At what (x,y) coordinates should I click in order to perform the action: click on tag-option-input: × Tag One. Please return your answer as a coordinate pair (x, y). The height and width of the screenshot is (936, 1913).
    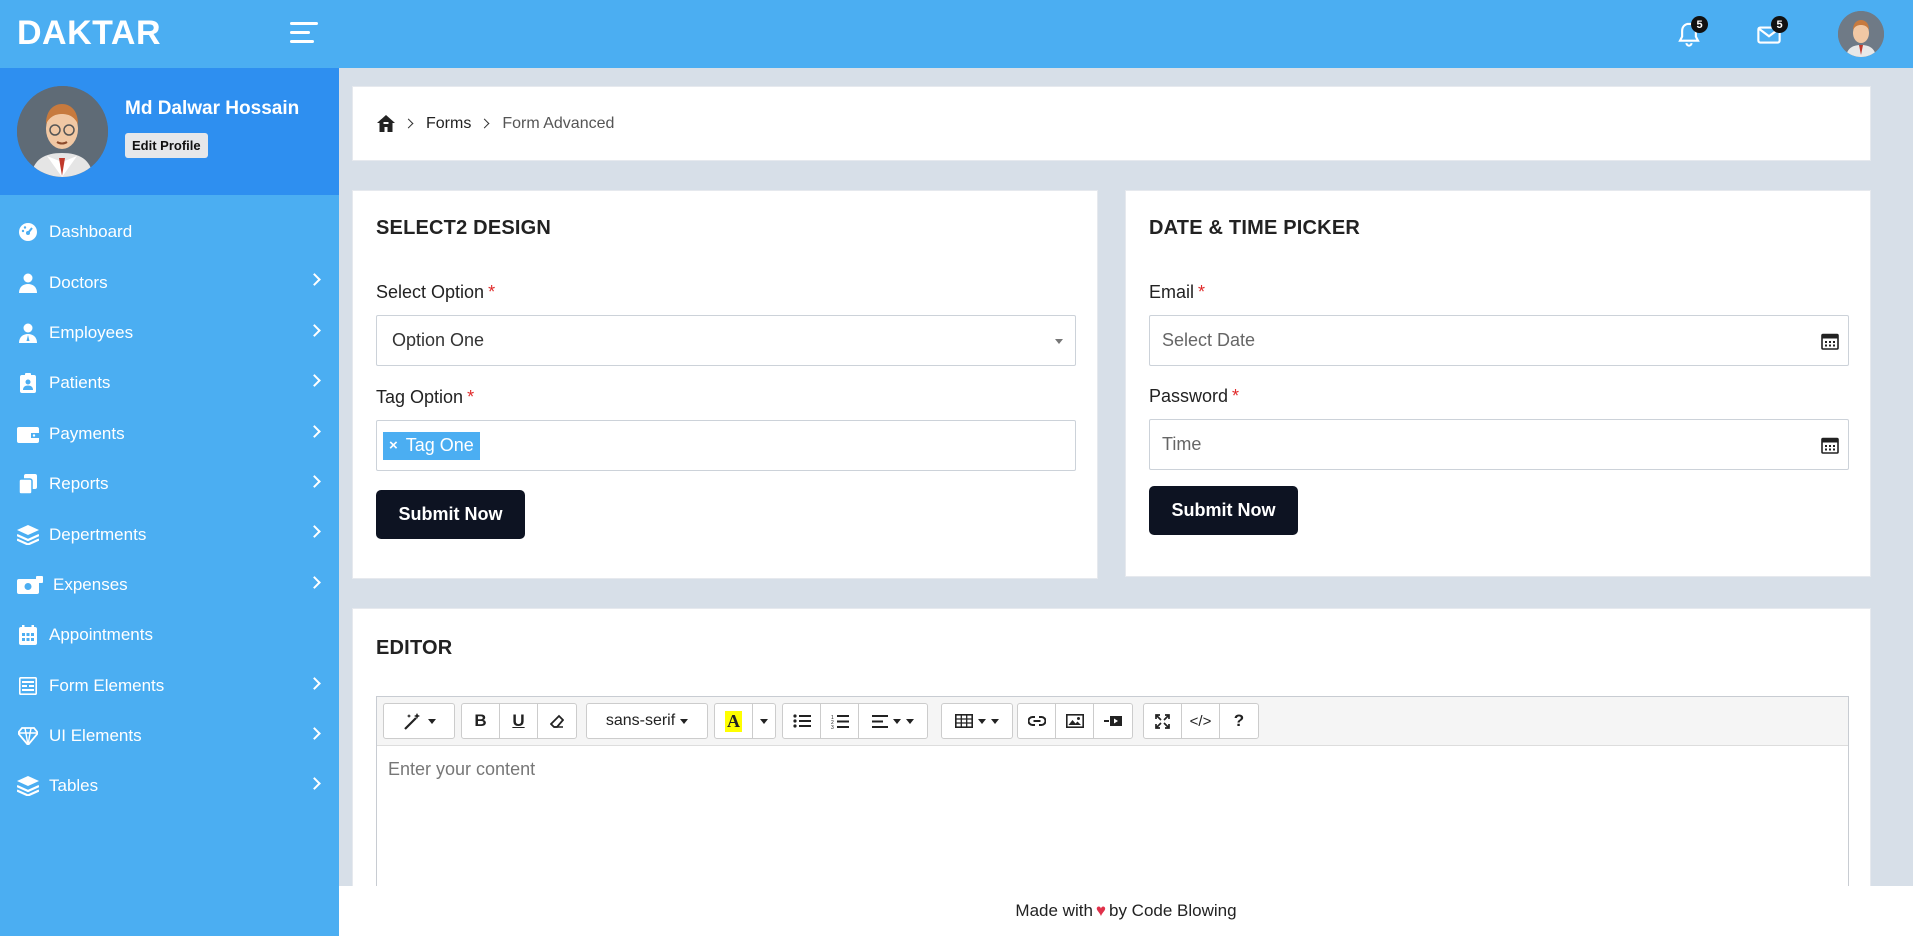
    Looking at the image, I should click on (726, 445).